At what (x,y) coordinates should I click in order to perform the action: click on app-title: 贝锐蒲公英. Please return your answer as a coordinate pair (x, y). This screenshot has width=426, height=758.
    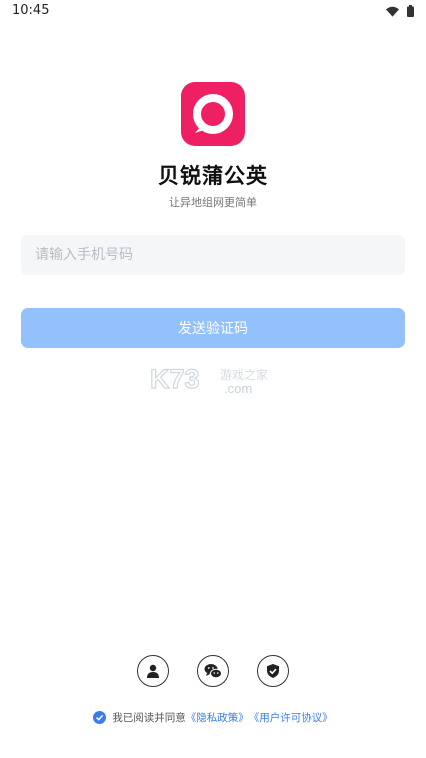
    Looking at the image, I should click on (213, 176).